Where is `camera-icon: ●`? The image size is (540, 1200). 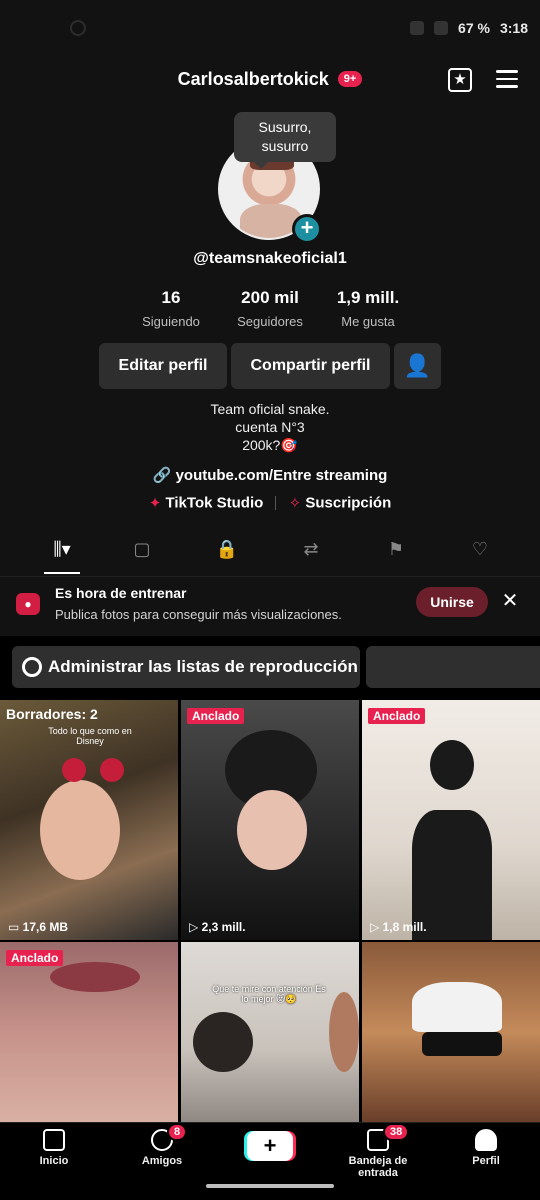 camera-icon: ● is located at coordinates (28, 604).